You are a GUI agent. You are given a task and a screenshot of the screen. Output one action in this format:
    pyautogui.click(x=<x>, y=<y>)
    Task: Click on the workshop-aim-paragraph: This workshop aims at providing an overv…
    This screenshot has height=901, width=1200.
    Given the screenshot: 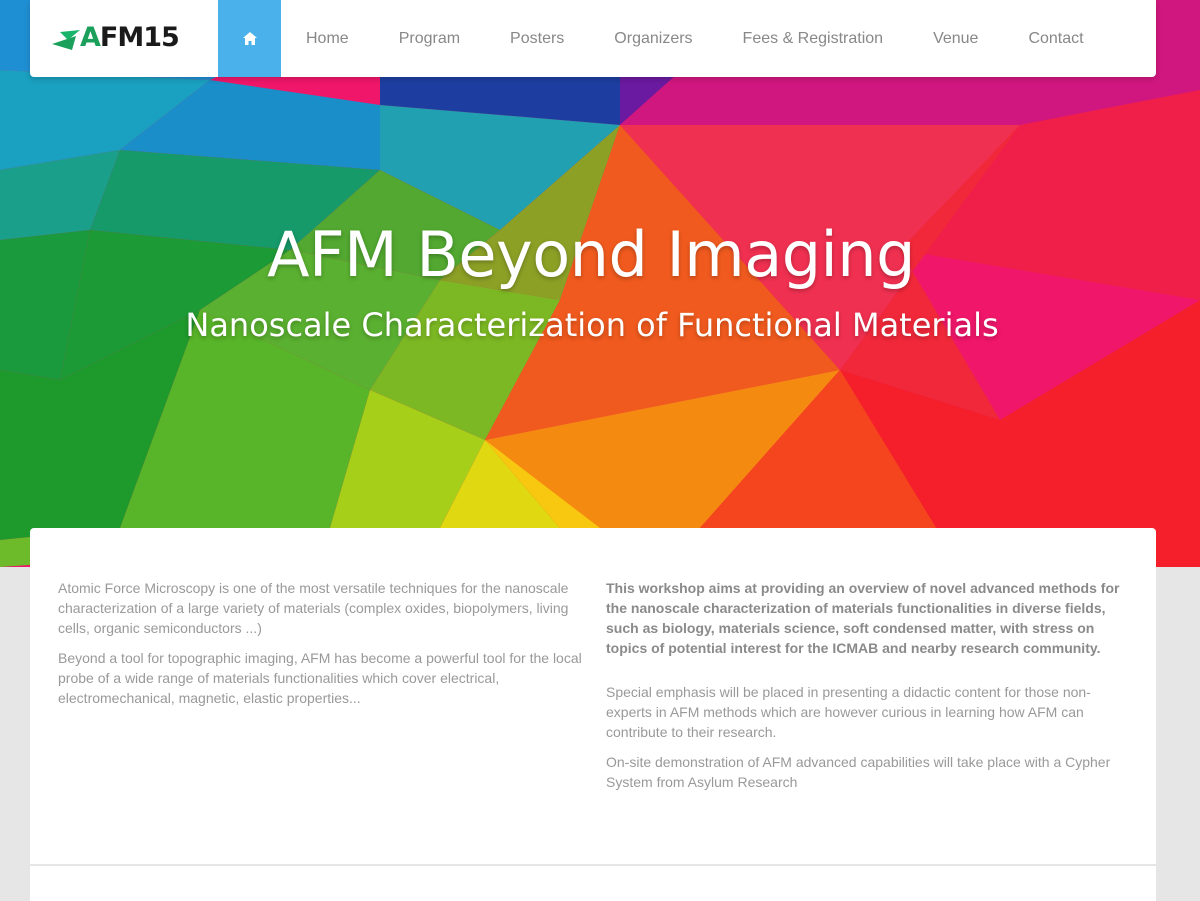 What is the action you would take?
    pyautogui.click(x=863, y=618)
    